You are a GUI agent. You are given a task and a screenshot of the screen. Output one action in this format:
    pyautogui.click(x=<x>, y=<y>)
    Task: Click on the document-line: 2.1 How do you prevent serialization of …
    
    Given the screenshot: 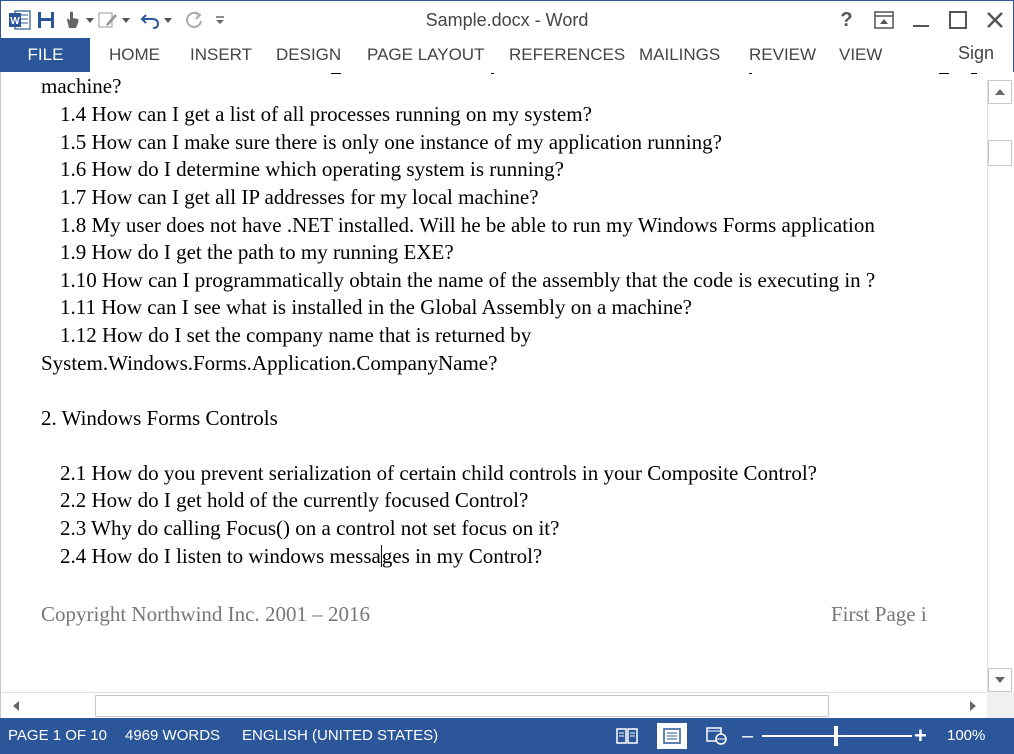 What is the action you would take?
    pyautogui.click(x=439, y=473)
    